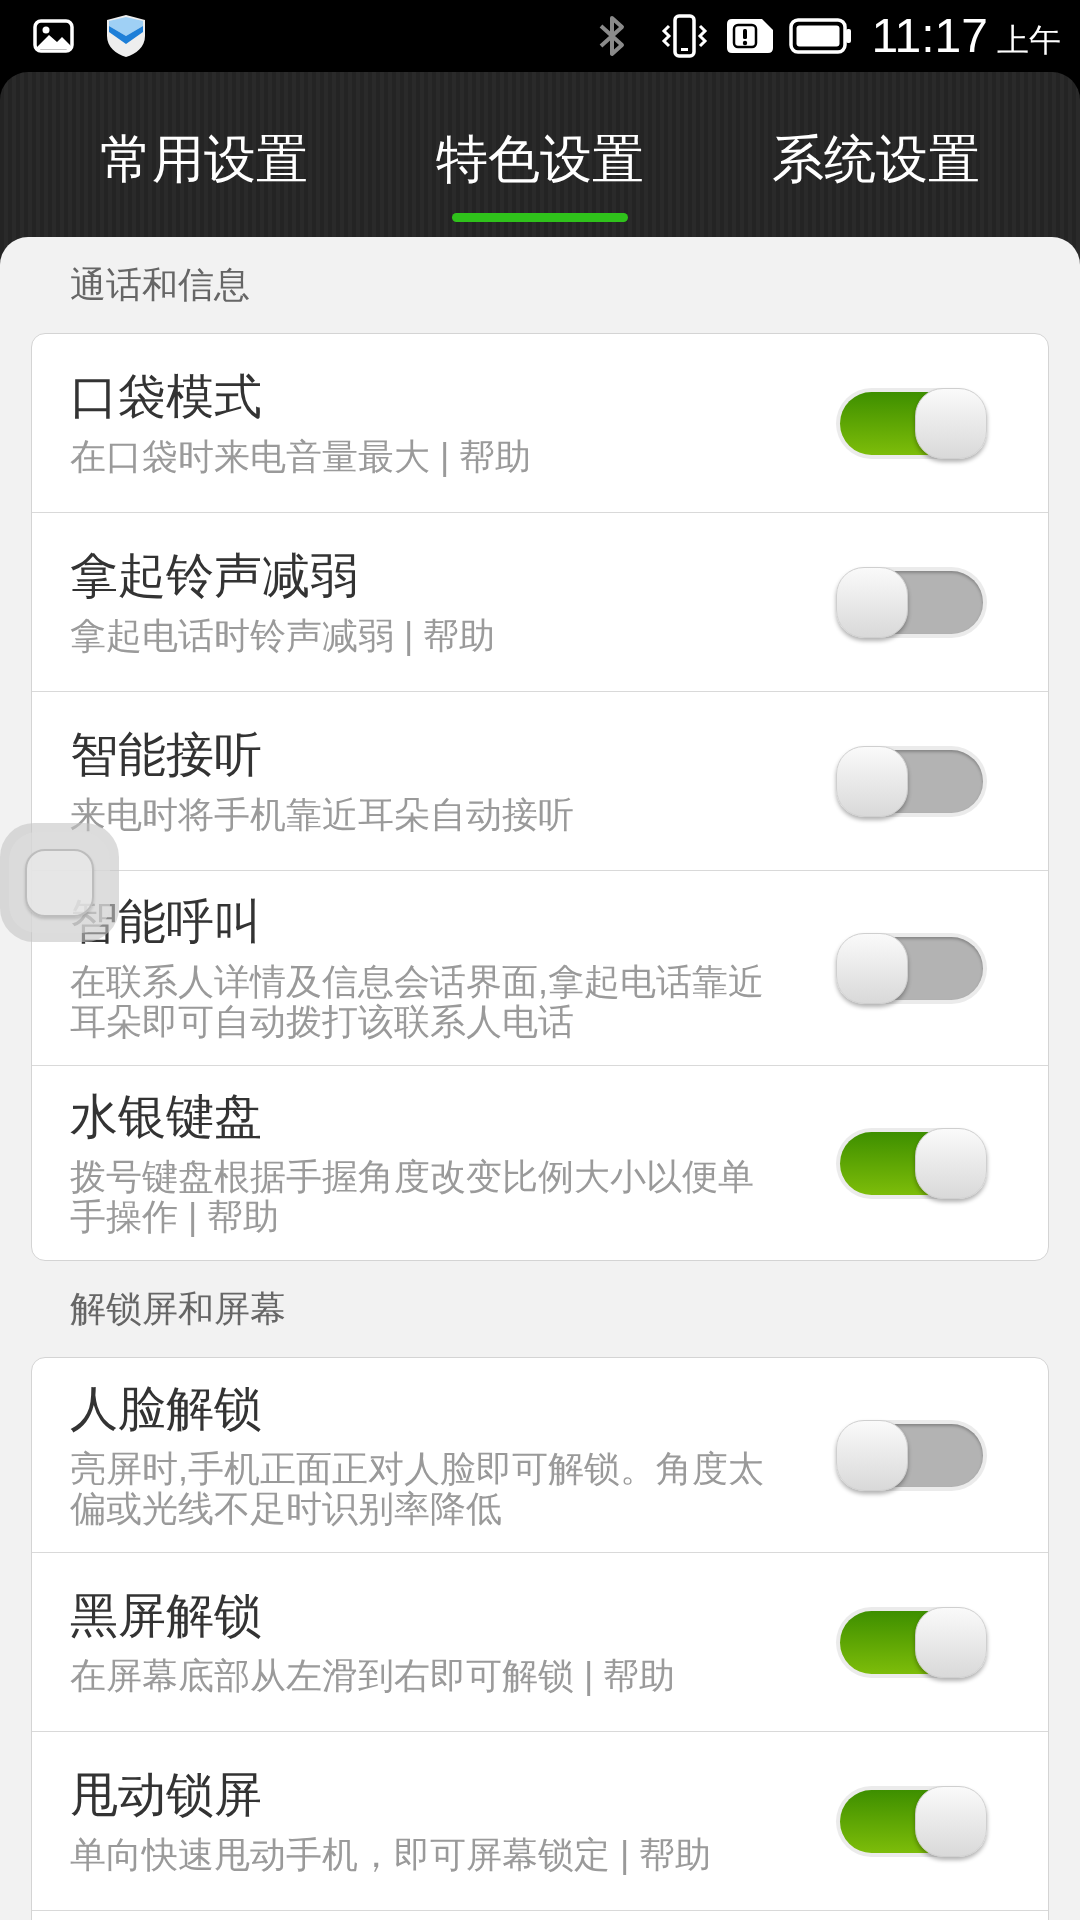 This screenshot has height=1920, width=1080. I want to click on status-time: 11:17, so click(929, 36).